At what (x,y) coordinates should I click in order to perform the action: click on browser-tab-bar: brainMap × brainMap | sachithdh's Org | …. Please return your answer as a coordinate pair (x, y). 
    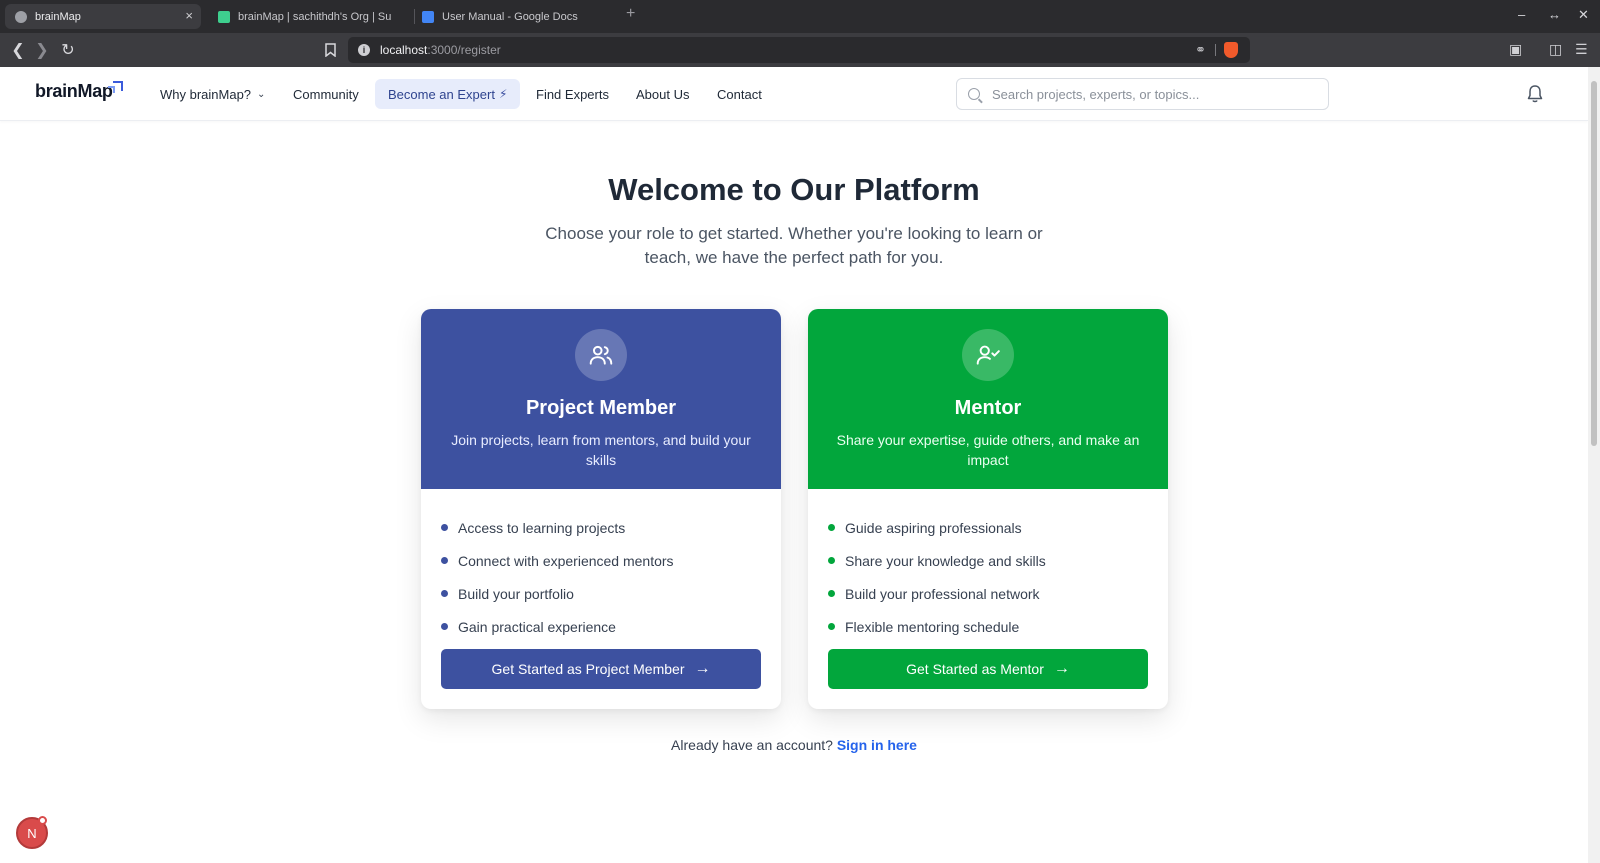
    Looking at the image, I should click on (800, 16).